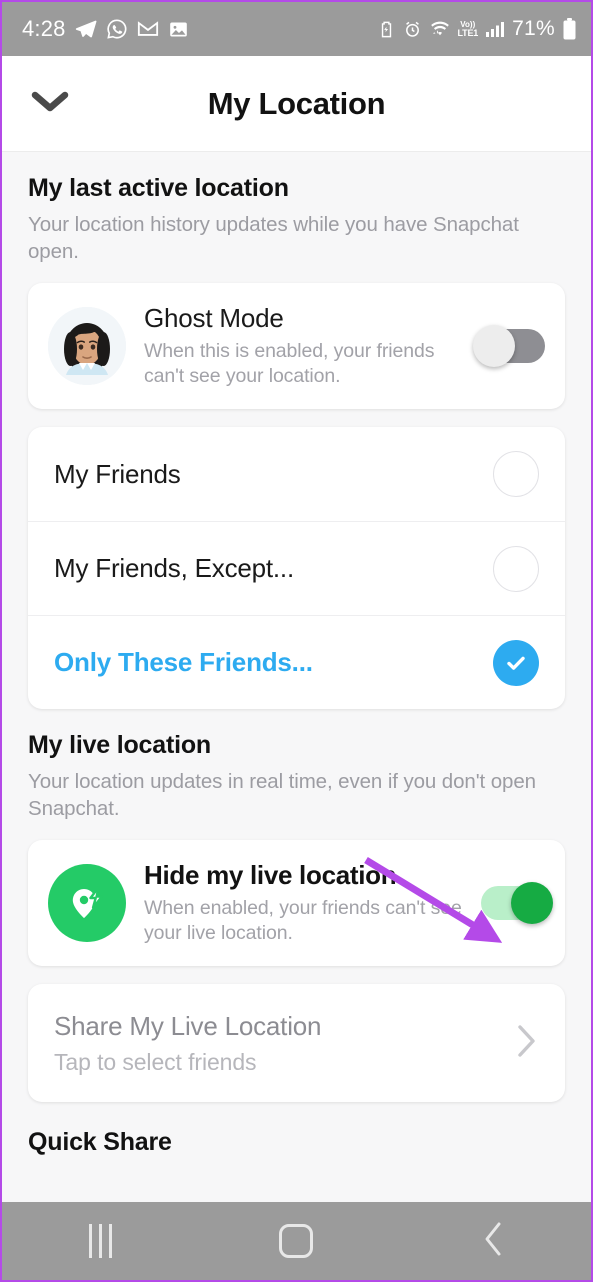 The image size is (593, 1282). I want to click on hide-live-location-title: Hide my live location, so click(270, 874).